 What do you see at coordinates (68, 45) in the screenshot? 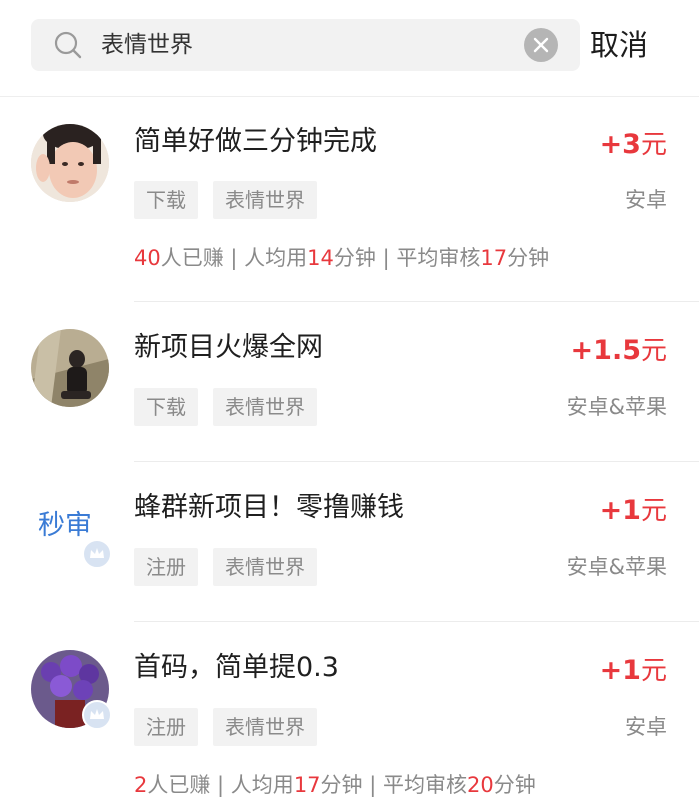
I see `search-icon` at bounding box center [68, 45].